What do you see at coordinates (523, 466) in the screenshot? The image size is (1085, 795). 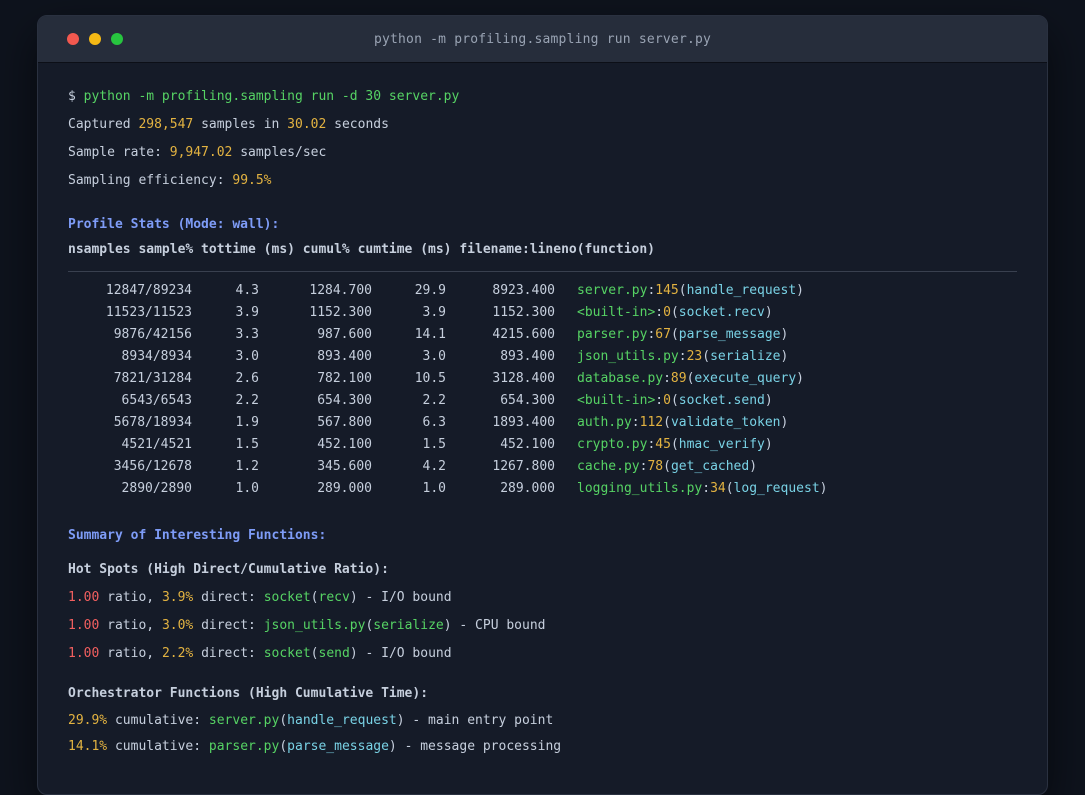 I see `cumtime-ms: 1267.800` at bounding box center [523, 466].